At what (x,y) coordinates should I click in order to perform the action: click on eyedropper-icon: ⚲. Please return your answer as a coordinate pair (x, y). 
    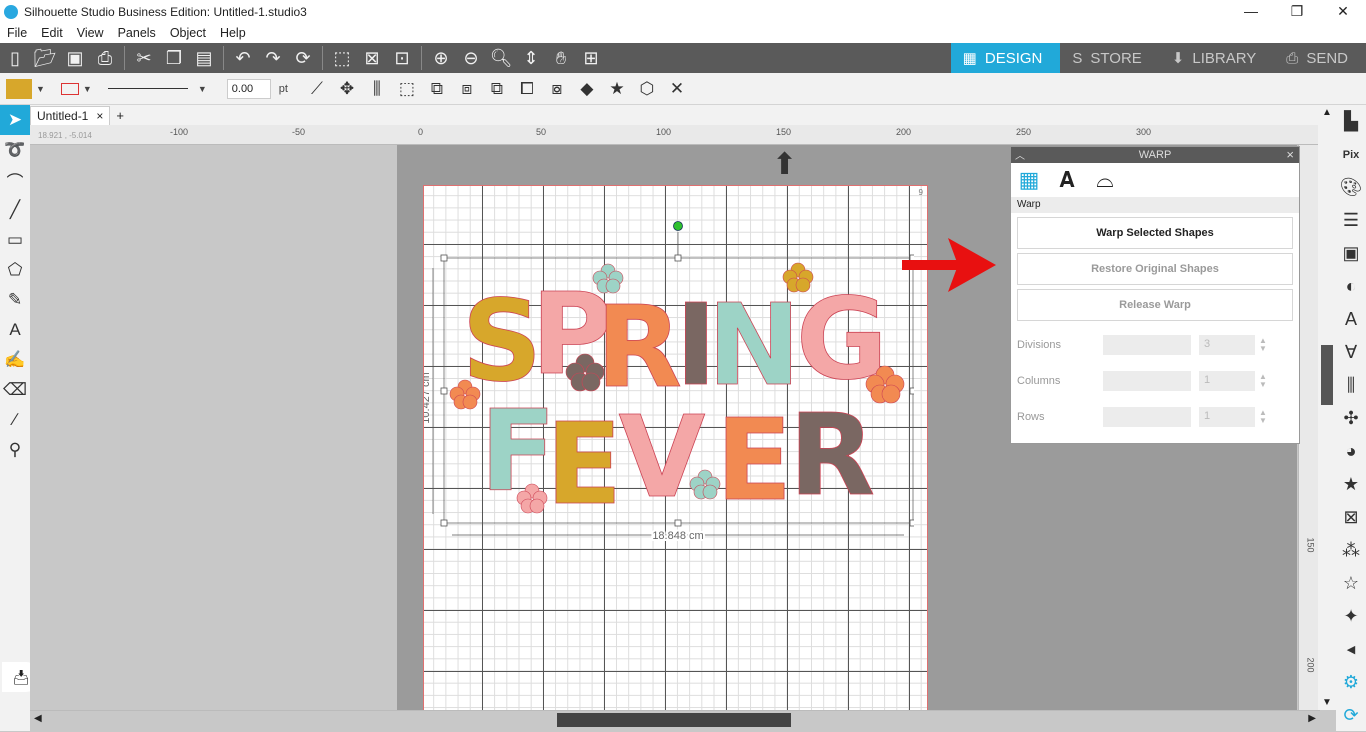
    Looking at the image, I should click on (15, 450).